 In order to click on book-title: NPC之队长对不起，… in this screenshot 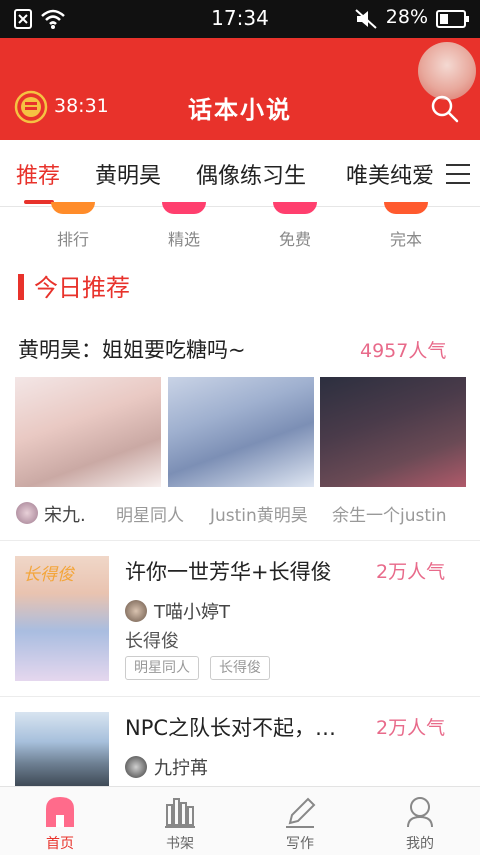, I will do `click(230, 727)`.